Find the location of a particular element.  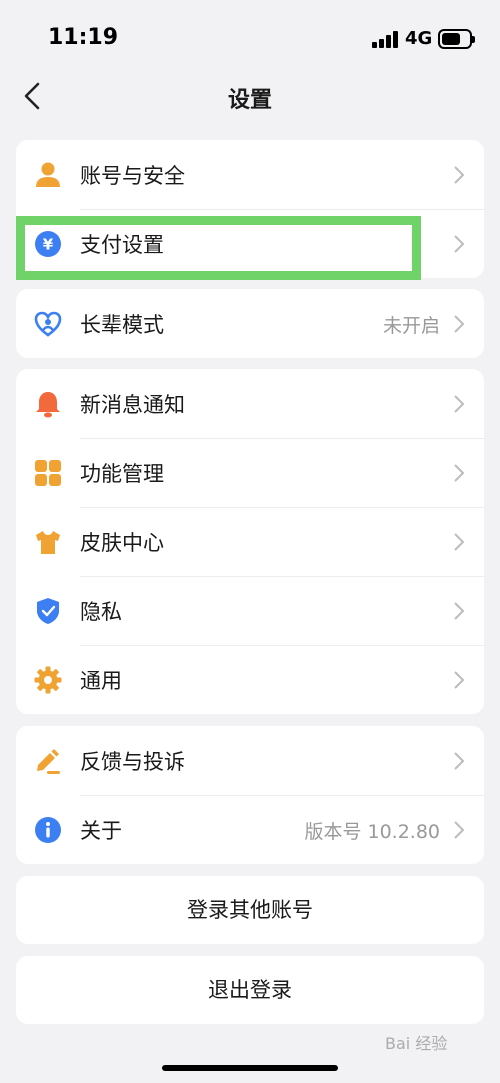

status-time: 11:19 is located at coordinates (83, 37).